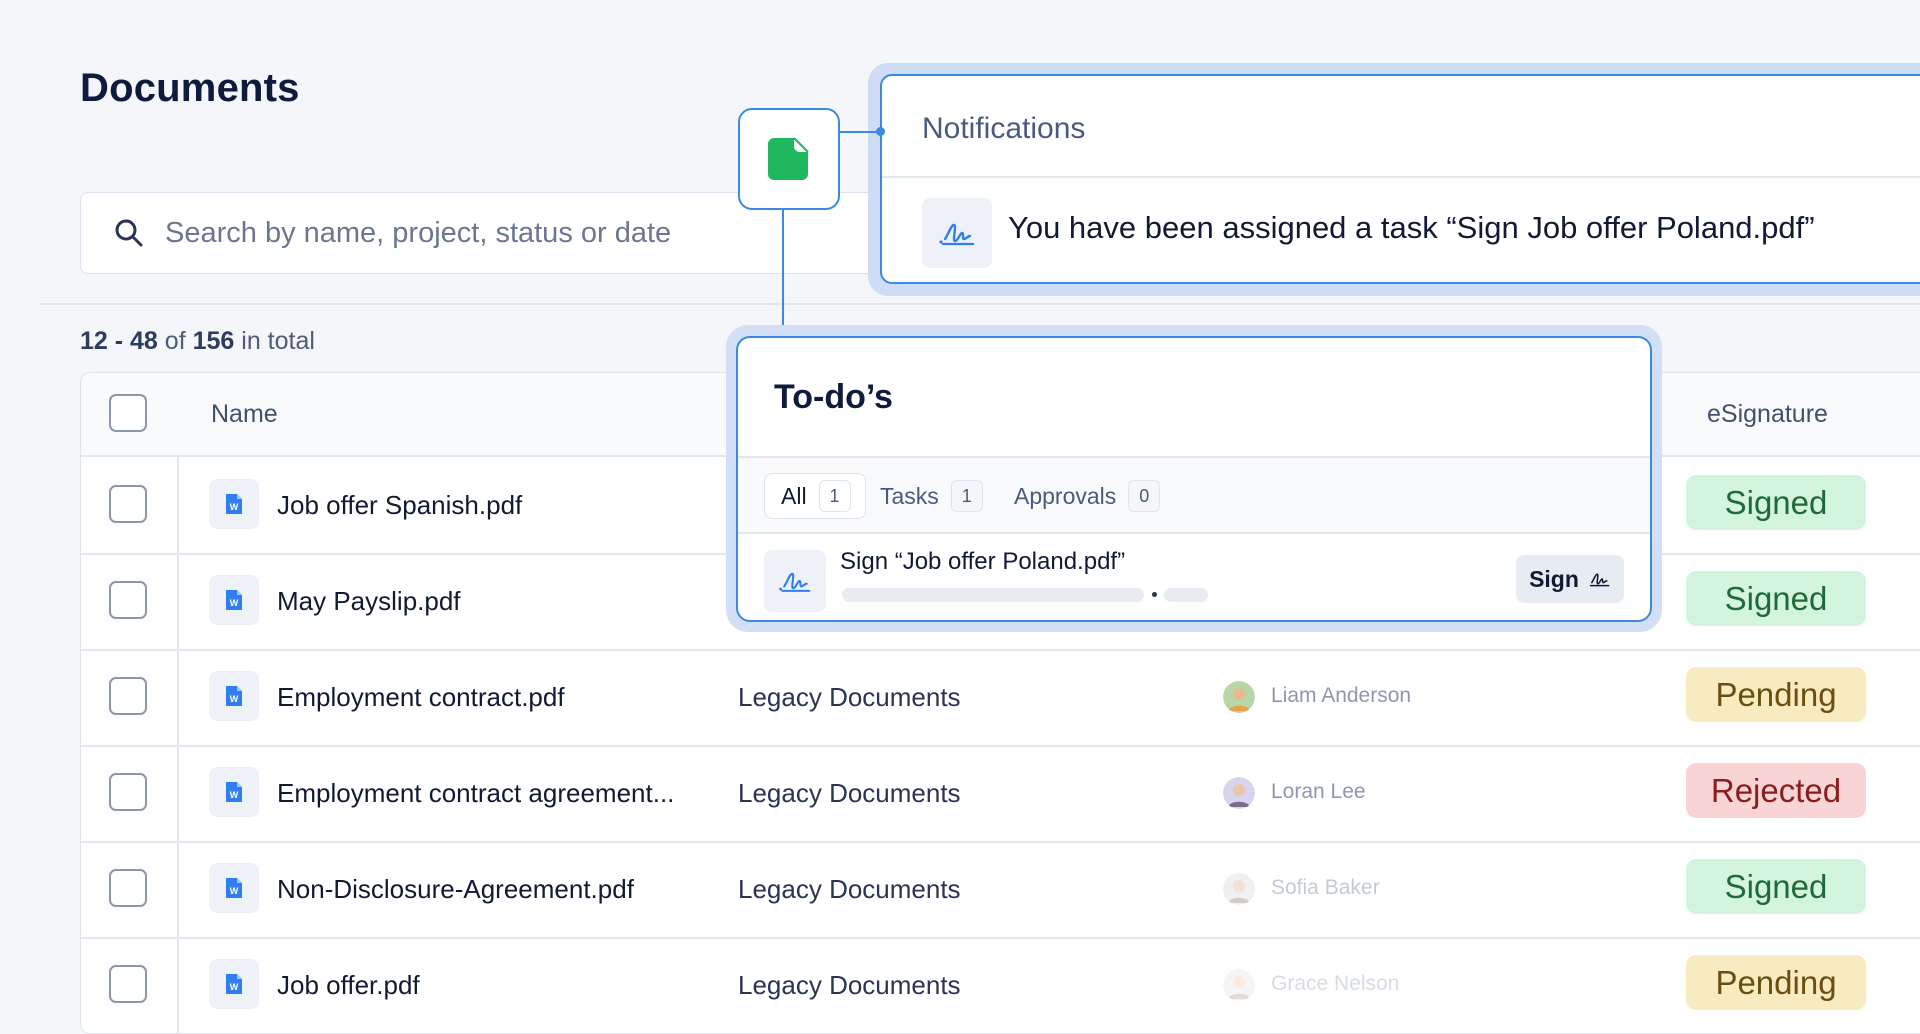 Image resolution: width=1920 pixels, height=1034 pixels. Describe the element at coordinates (789, 159) in the screenshot. I see `document-app-icon` at that location.